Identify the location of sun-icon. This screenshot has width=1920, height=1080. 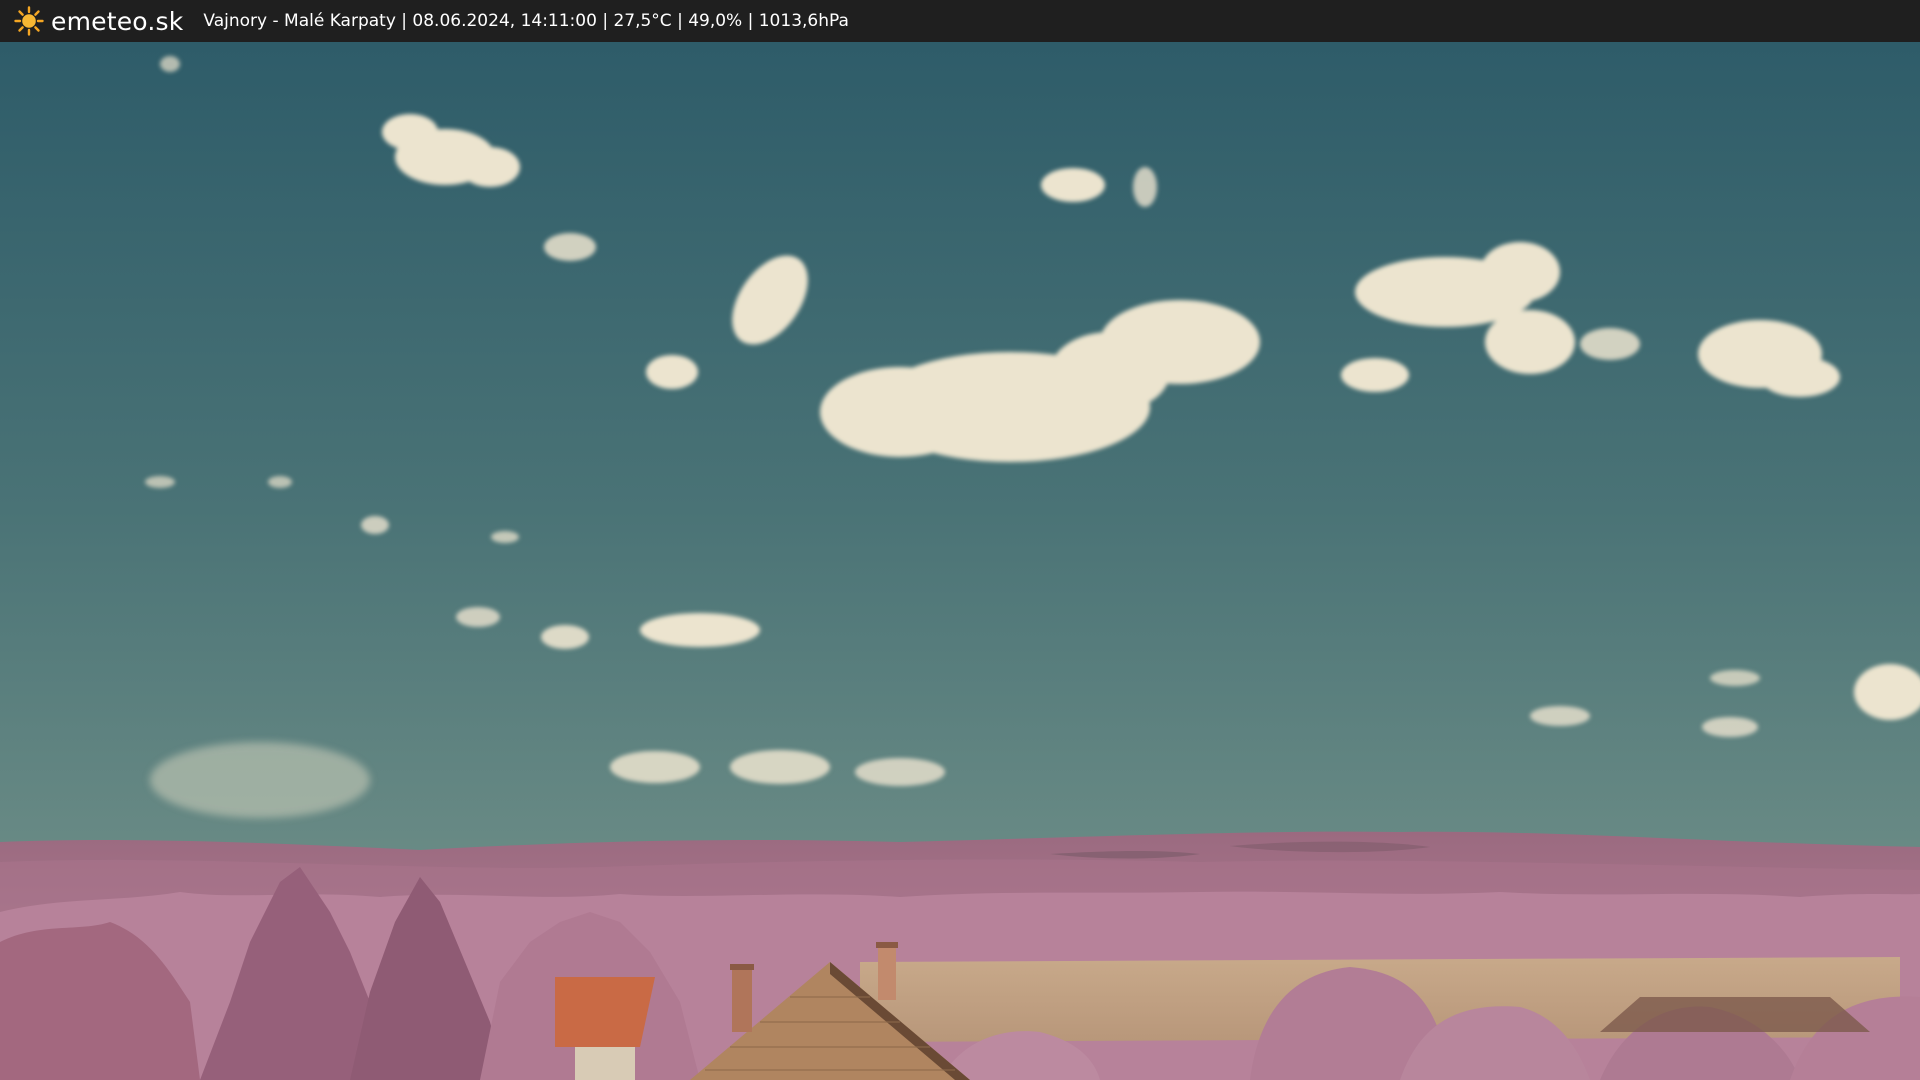
(29, 21).